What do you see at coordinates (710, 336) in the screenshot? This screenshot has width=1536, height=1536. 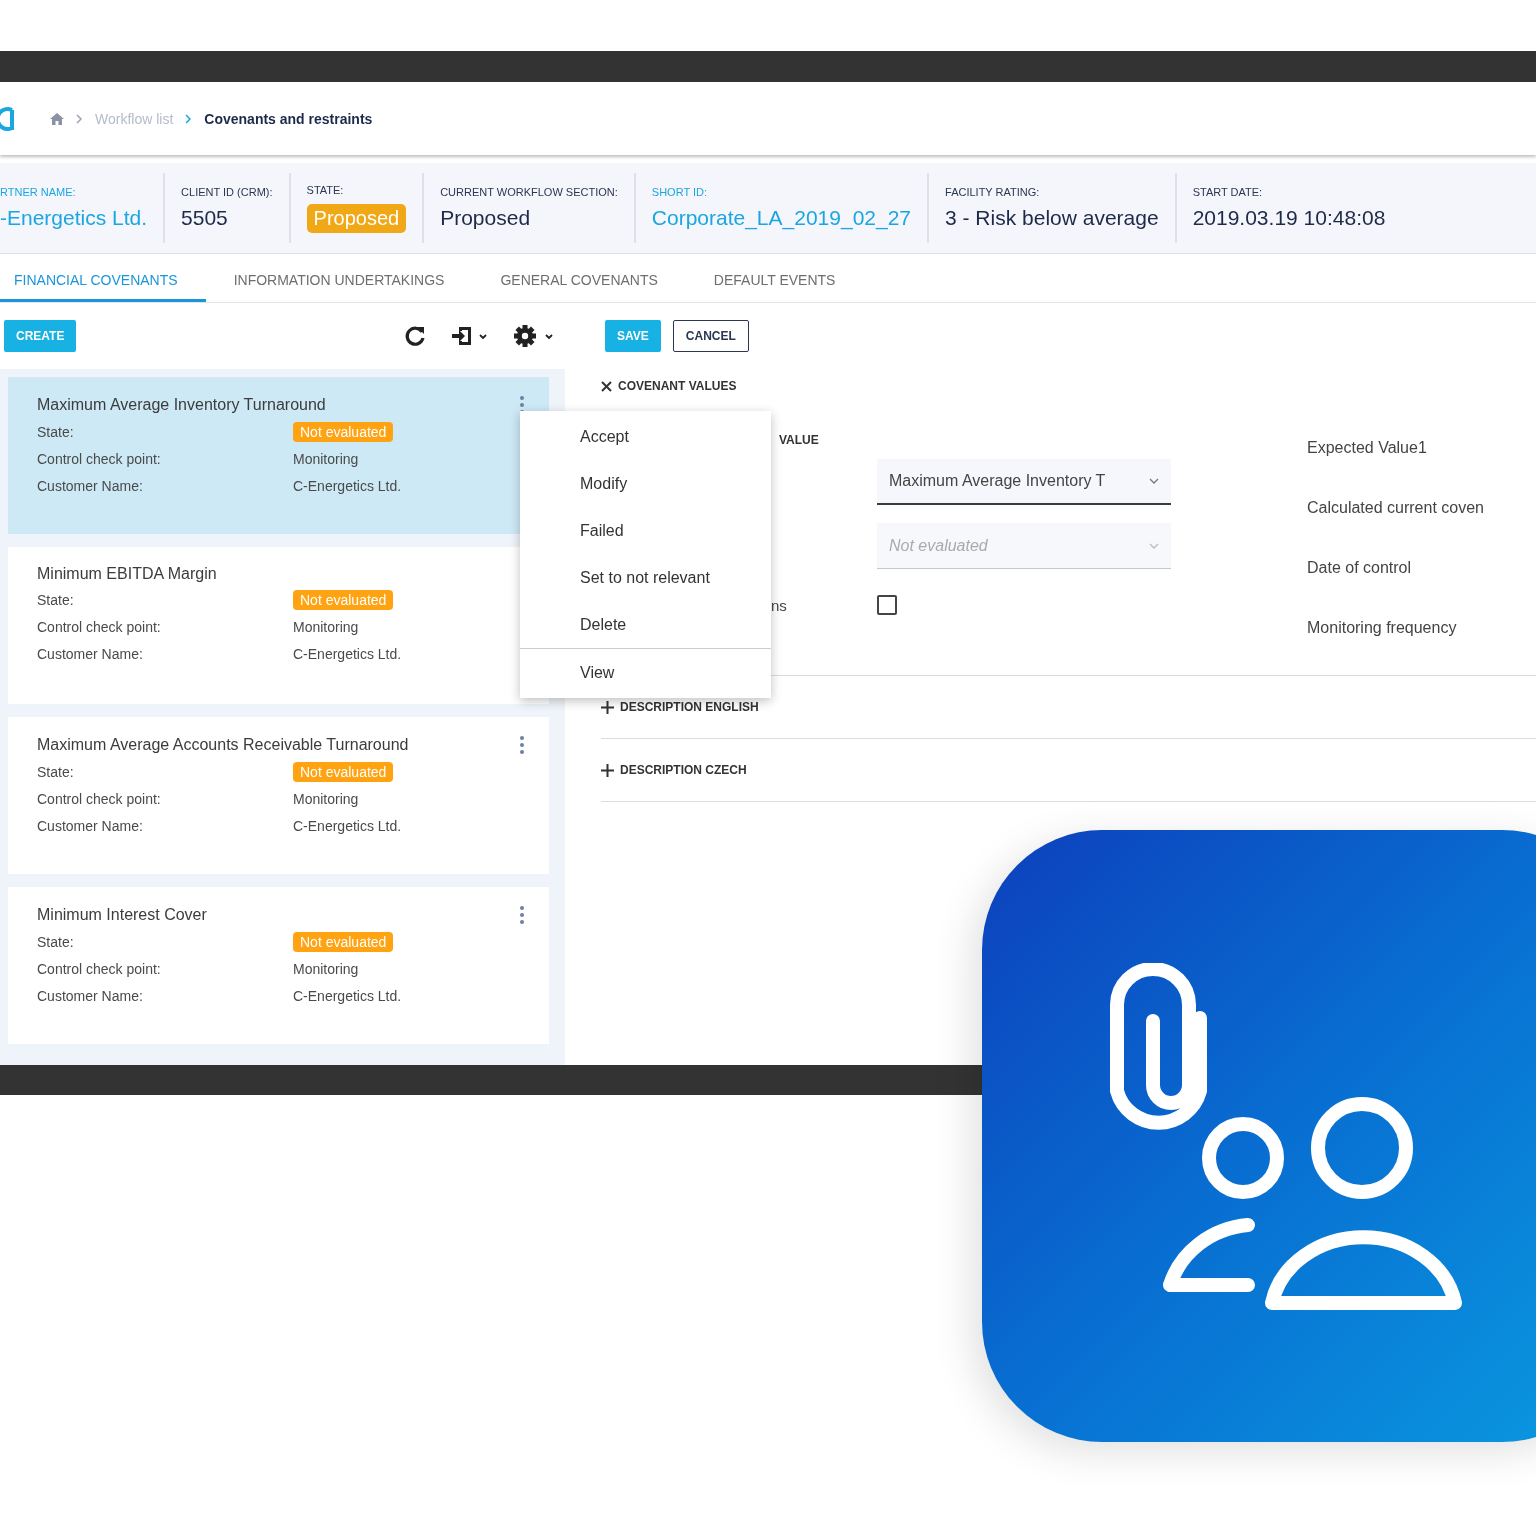 I see `cancel-button: CANCEL` at bounding box center [710, 336].